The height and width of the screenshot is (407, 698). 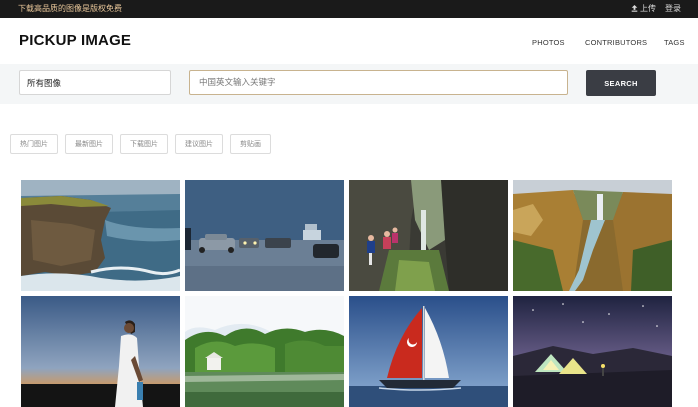 What do you see at coordinates (34, 144) in the screenshot?
I see `filter-popular: 热门图片` at bounding box center [34, 144].